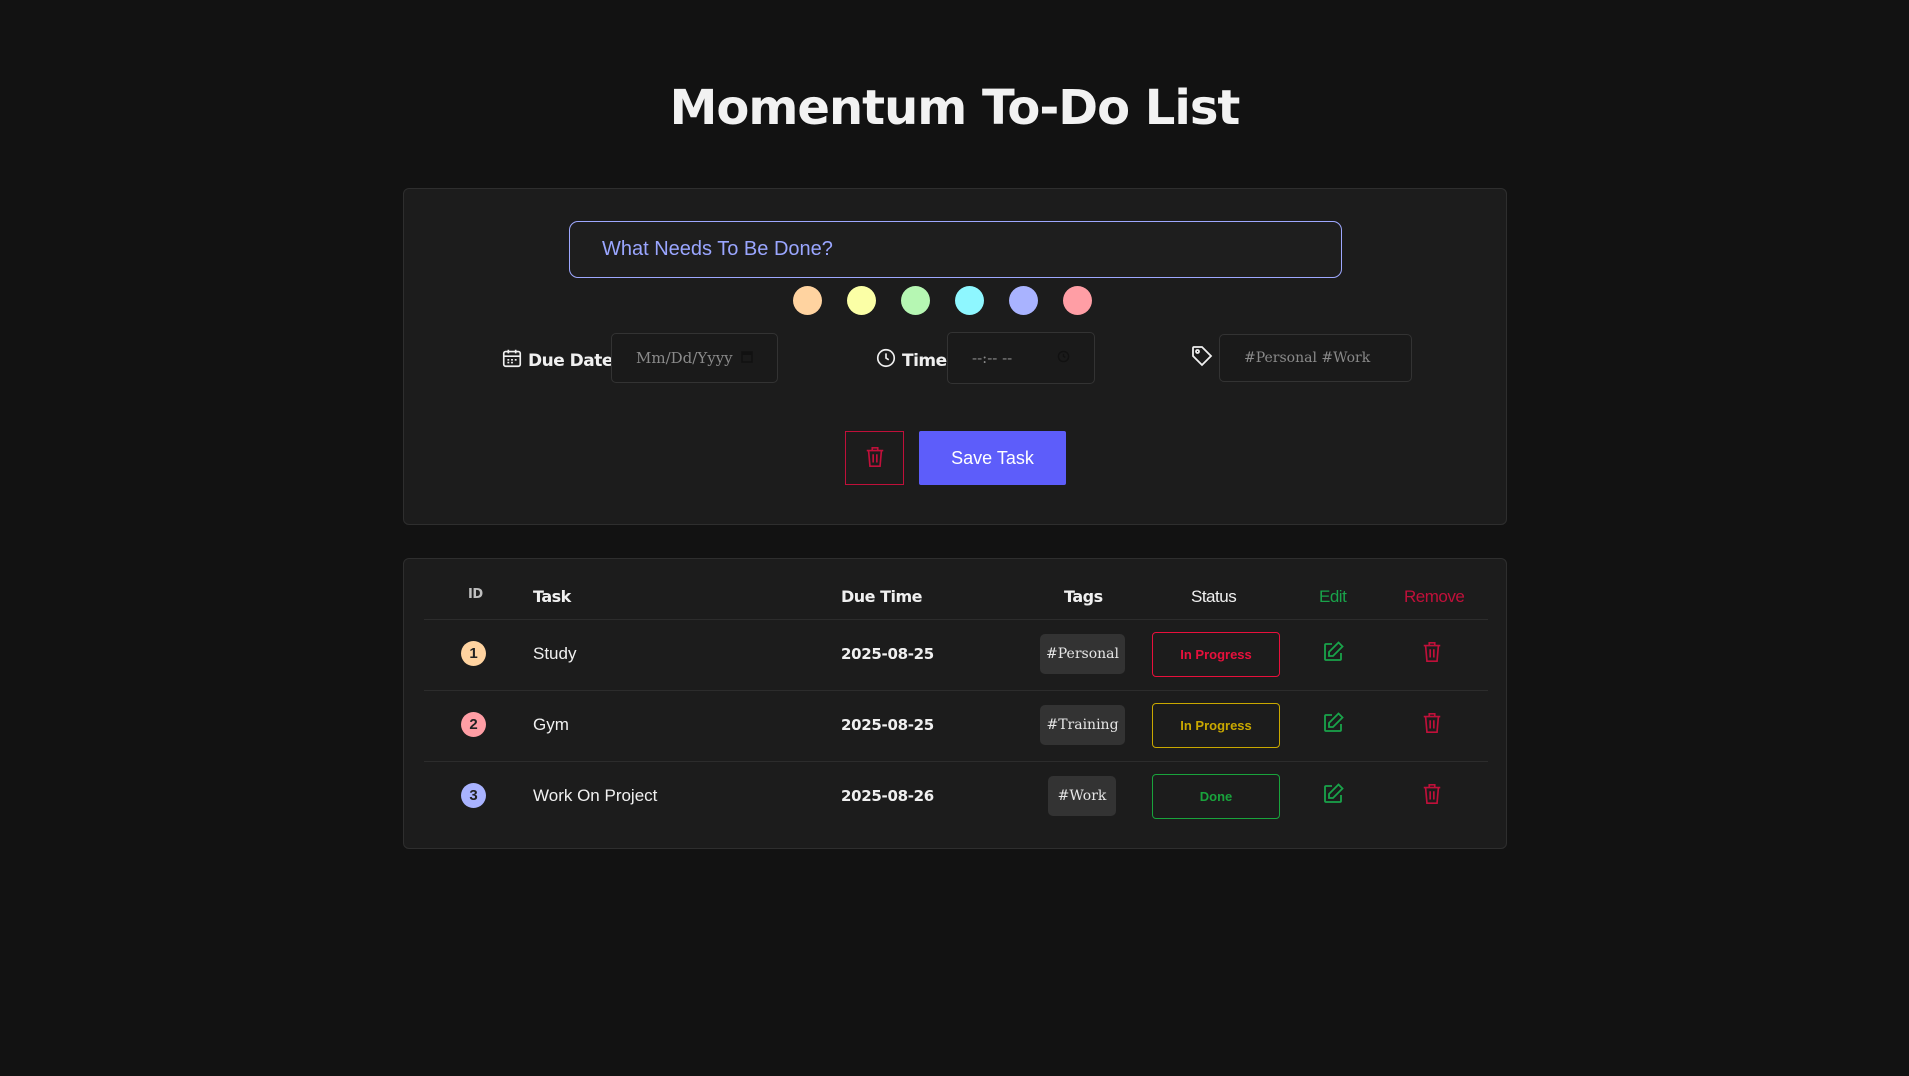 This screenshot has width=1909, height=1076. What do you see at coordinates (473, 795) in the screenshot?
I see `row-id-badge: 3` at bounding box center [473, 795].